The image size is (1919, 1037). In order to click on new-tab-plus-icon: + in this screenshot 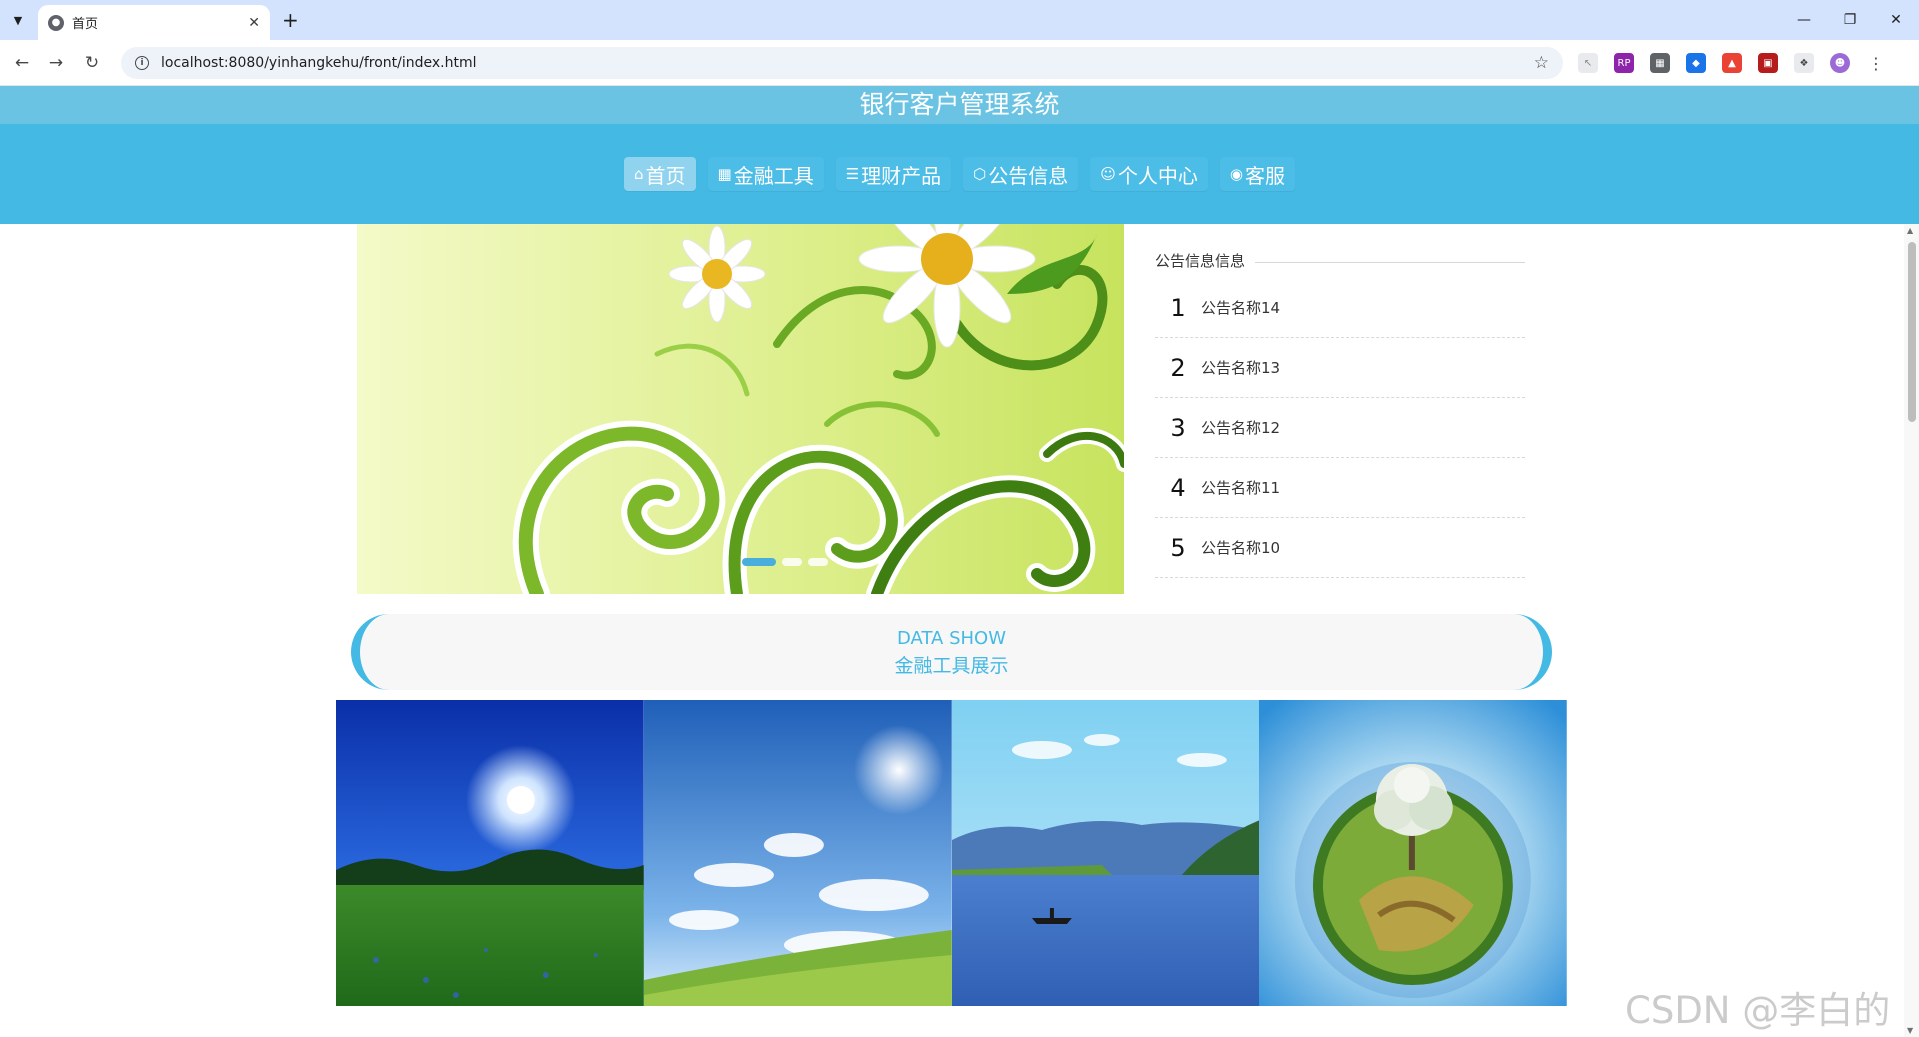, I will do `click(290, 20)`.